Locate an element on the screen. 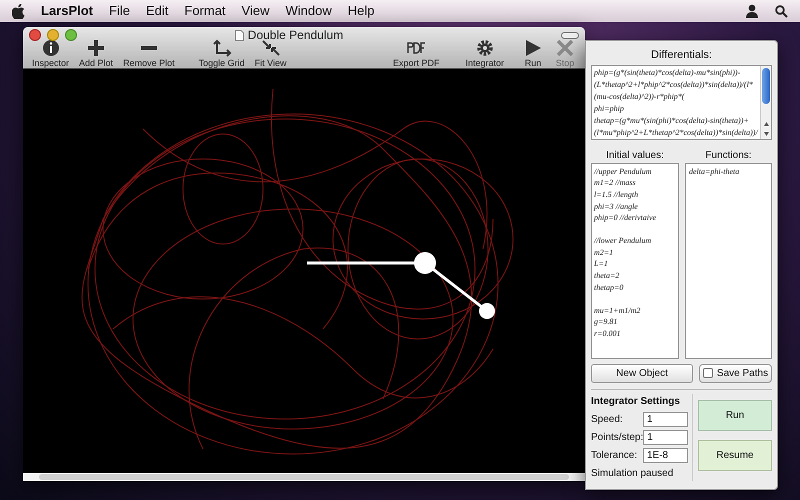 The width and height of the screenshot is (800, 500). code-line: g=9.81 is located at coordinates (606, 322).